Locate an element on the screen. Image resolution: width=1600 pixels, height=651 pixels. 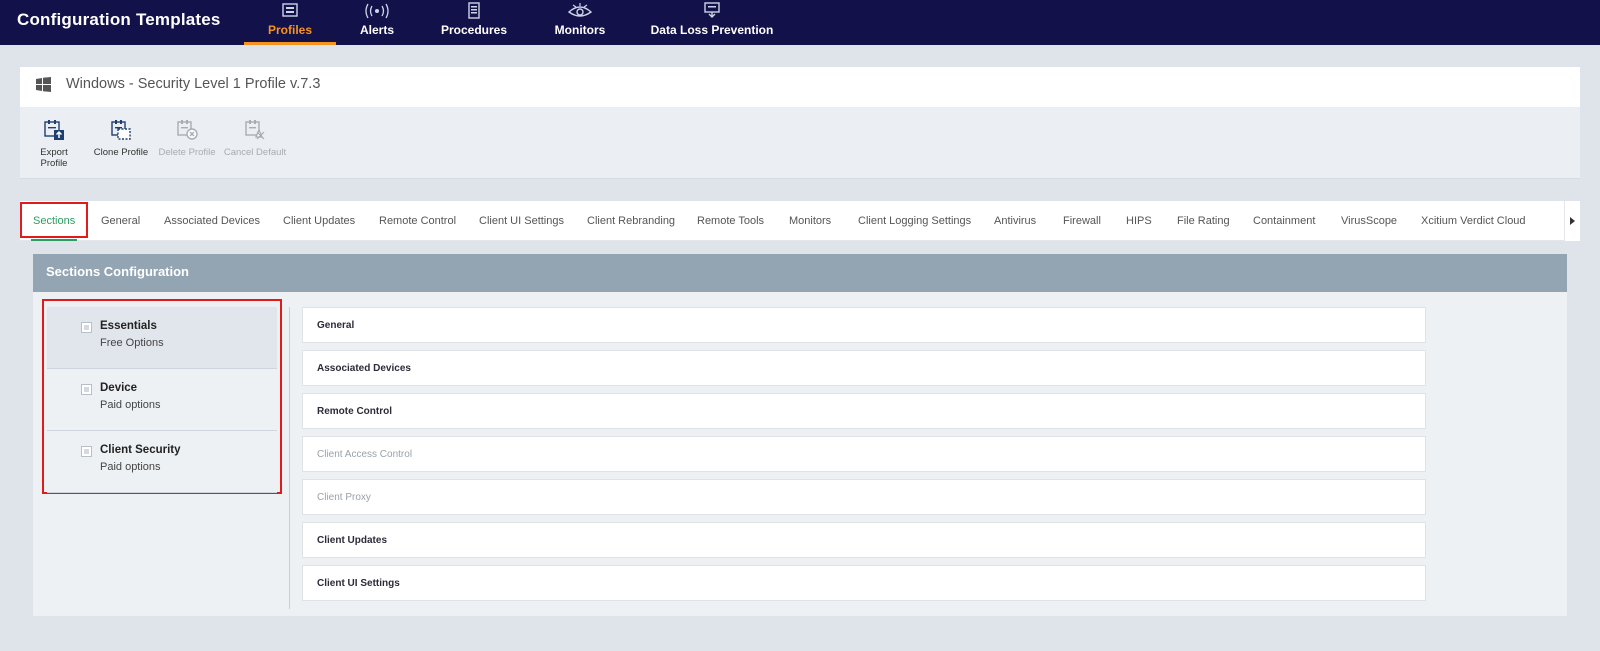
tab-sections-highlight is located at coordinates (54, 220).